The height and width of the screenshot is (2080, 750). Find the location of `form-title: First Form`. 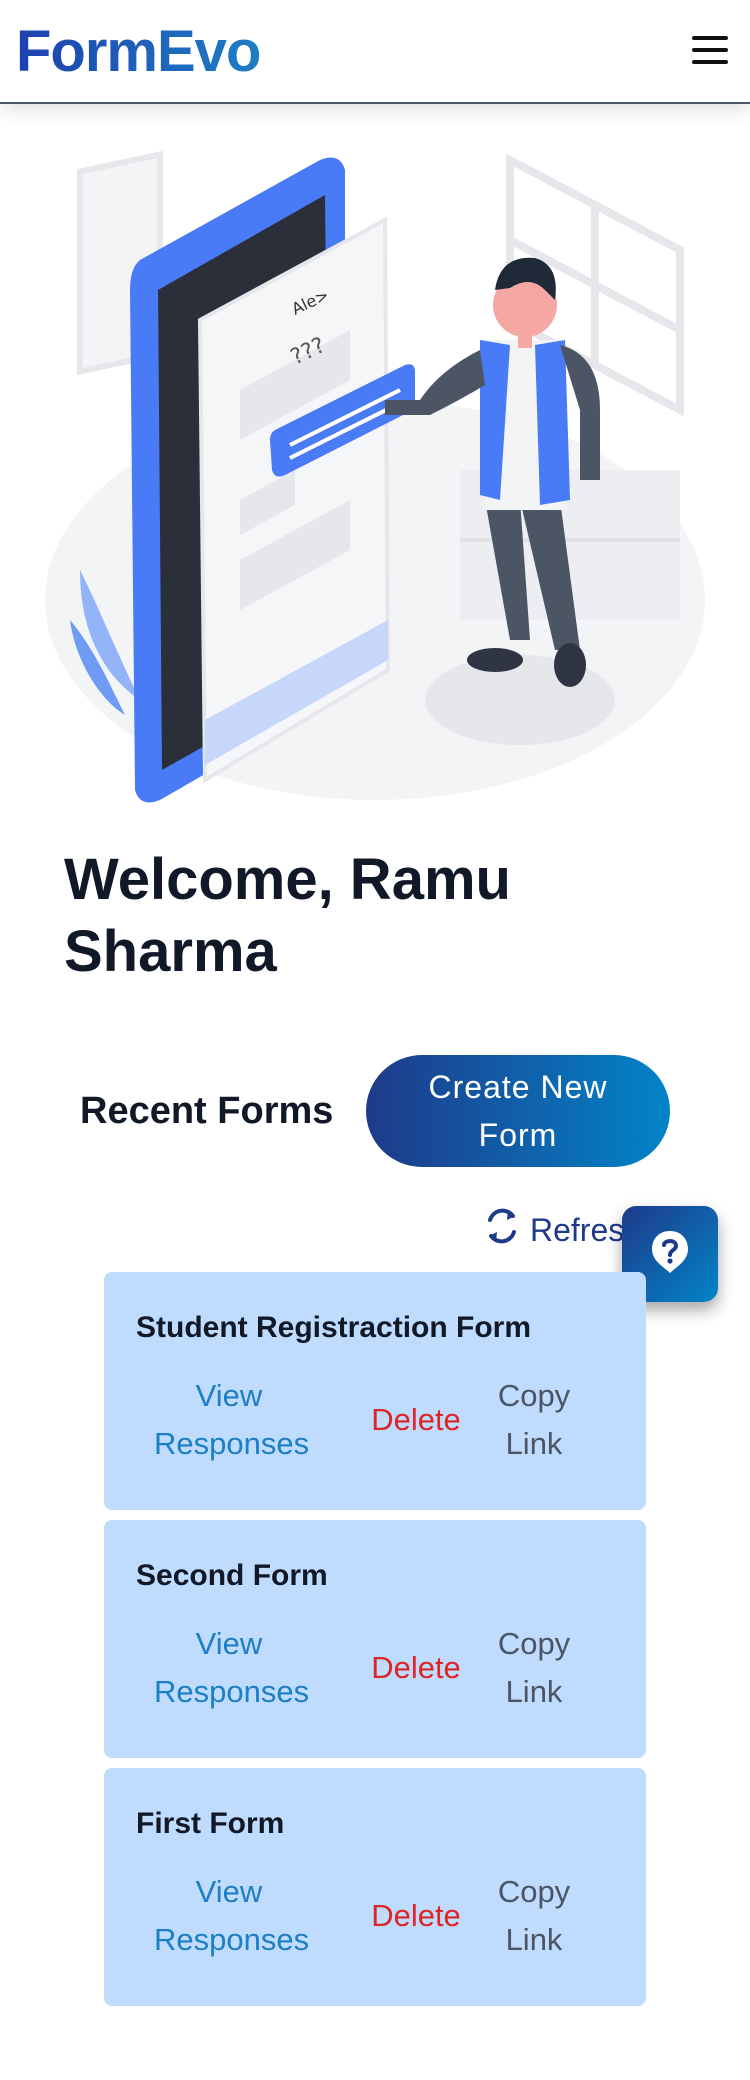

form-title: First Form is located at coordinates (210, 1823).